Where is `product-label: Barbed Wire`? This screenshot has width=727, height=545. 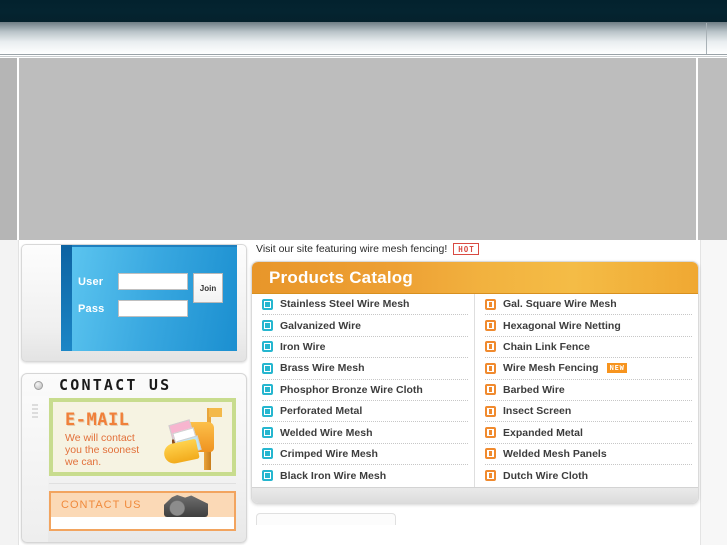
product-label: Barbed Wire is located at coordinates (534, 389).